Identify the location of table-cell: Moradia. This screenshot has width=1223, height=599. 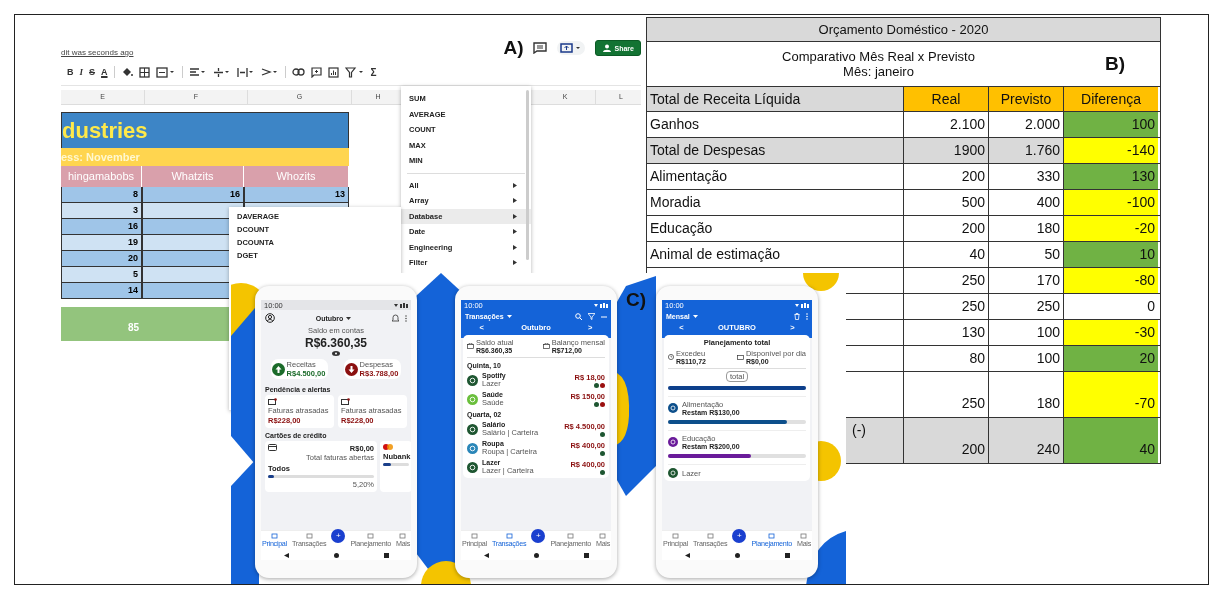
(775, 202).